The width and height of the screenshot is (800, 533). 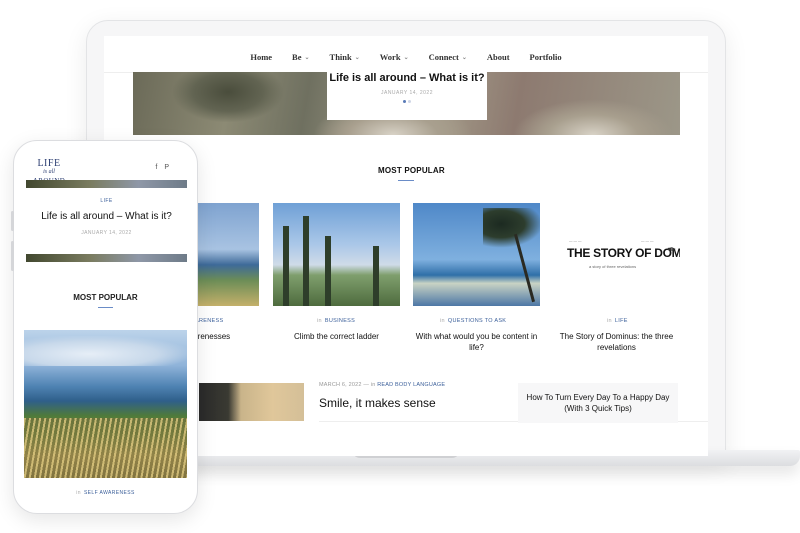 I want to click on logo-line: LIFE, so click(x=49, y=163).